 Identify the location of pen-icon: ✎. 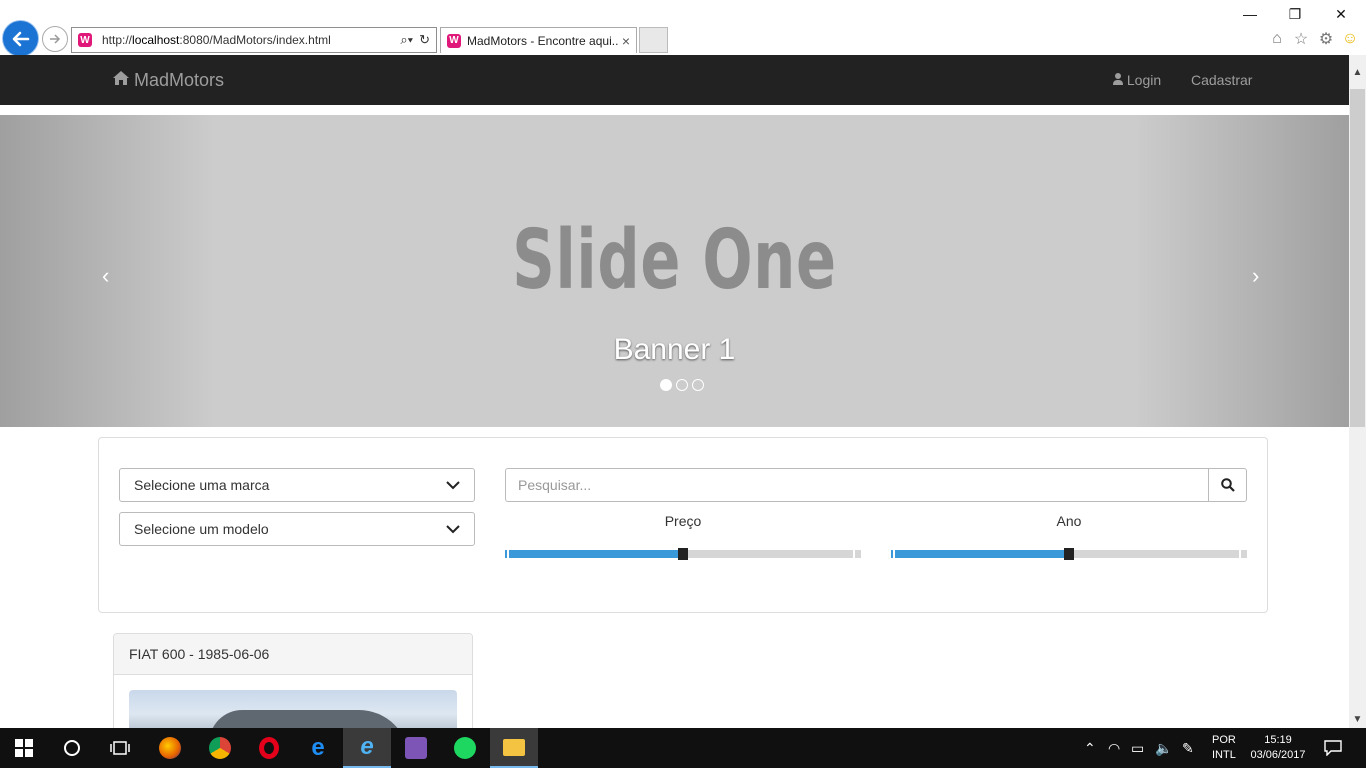
(1188, 748).